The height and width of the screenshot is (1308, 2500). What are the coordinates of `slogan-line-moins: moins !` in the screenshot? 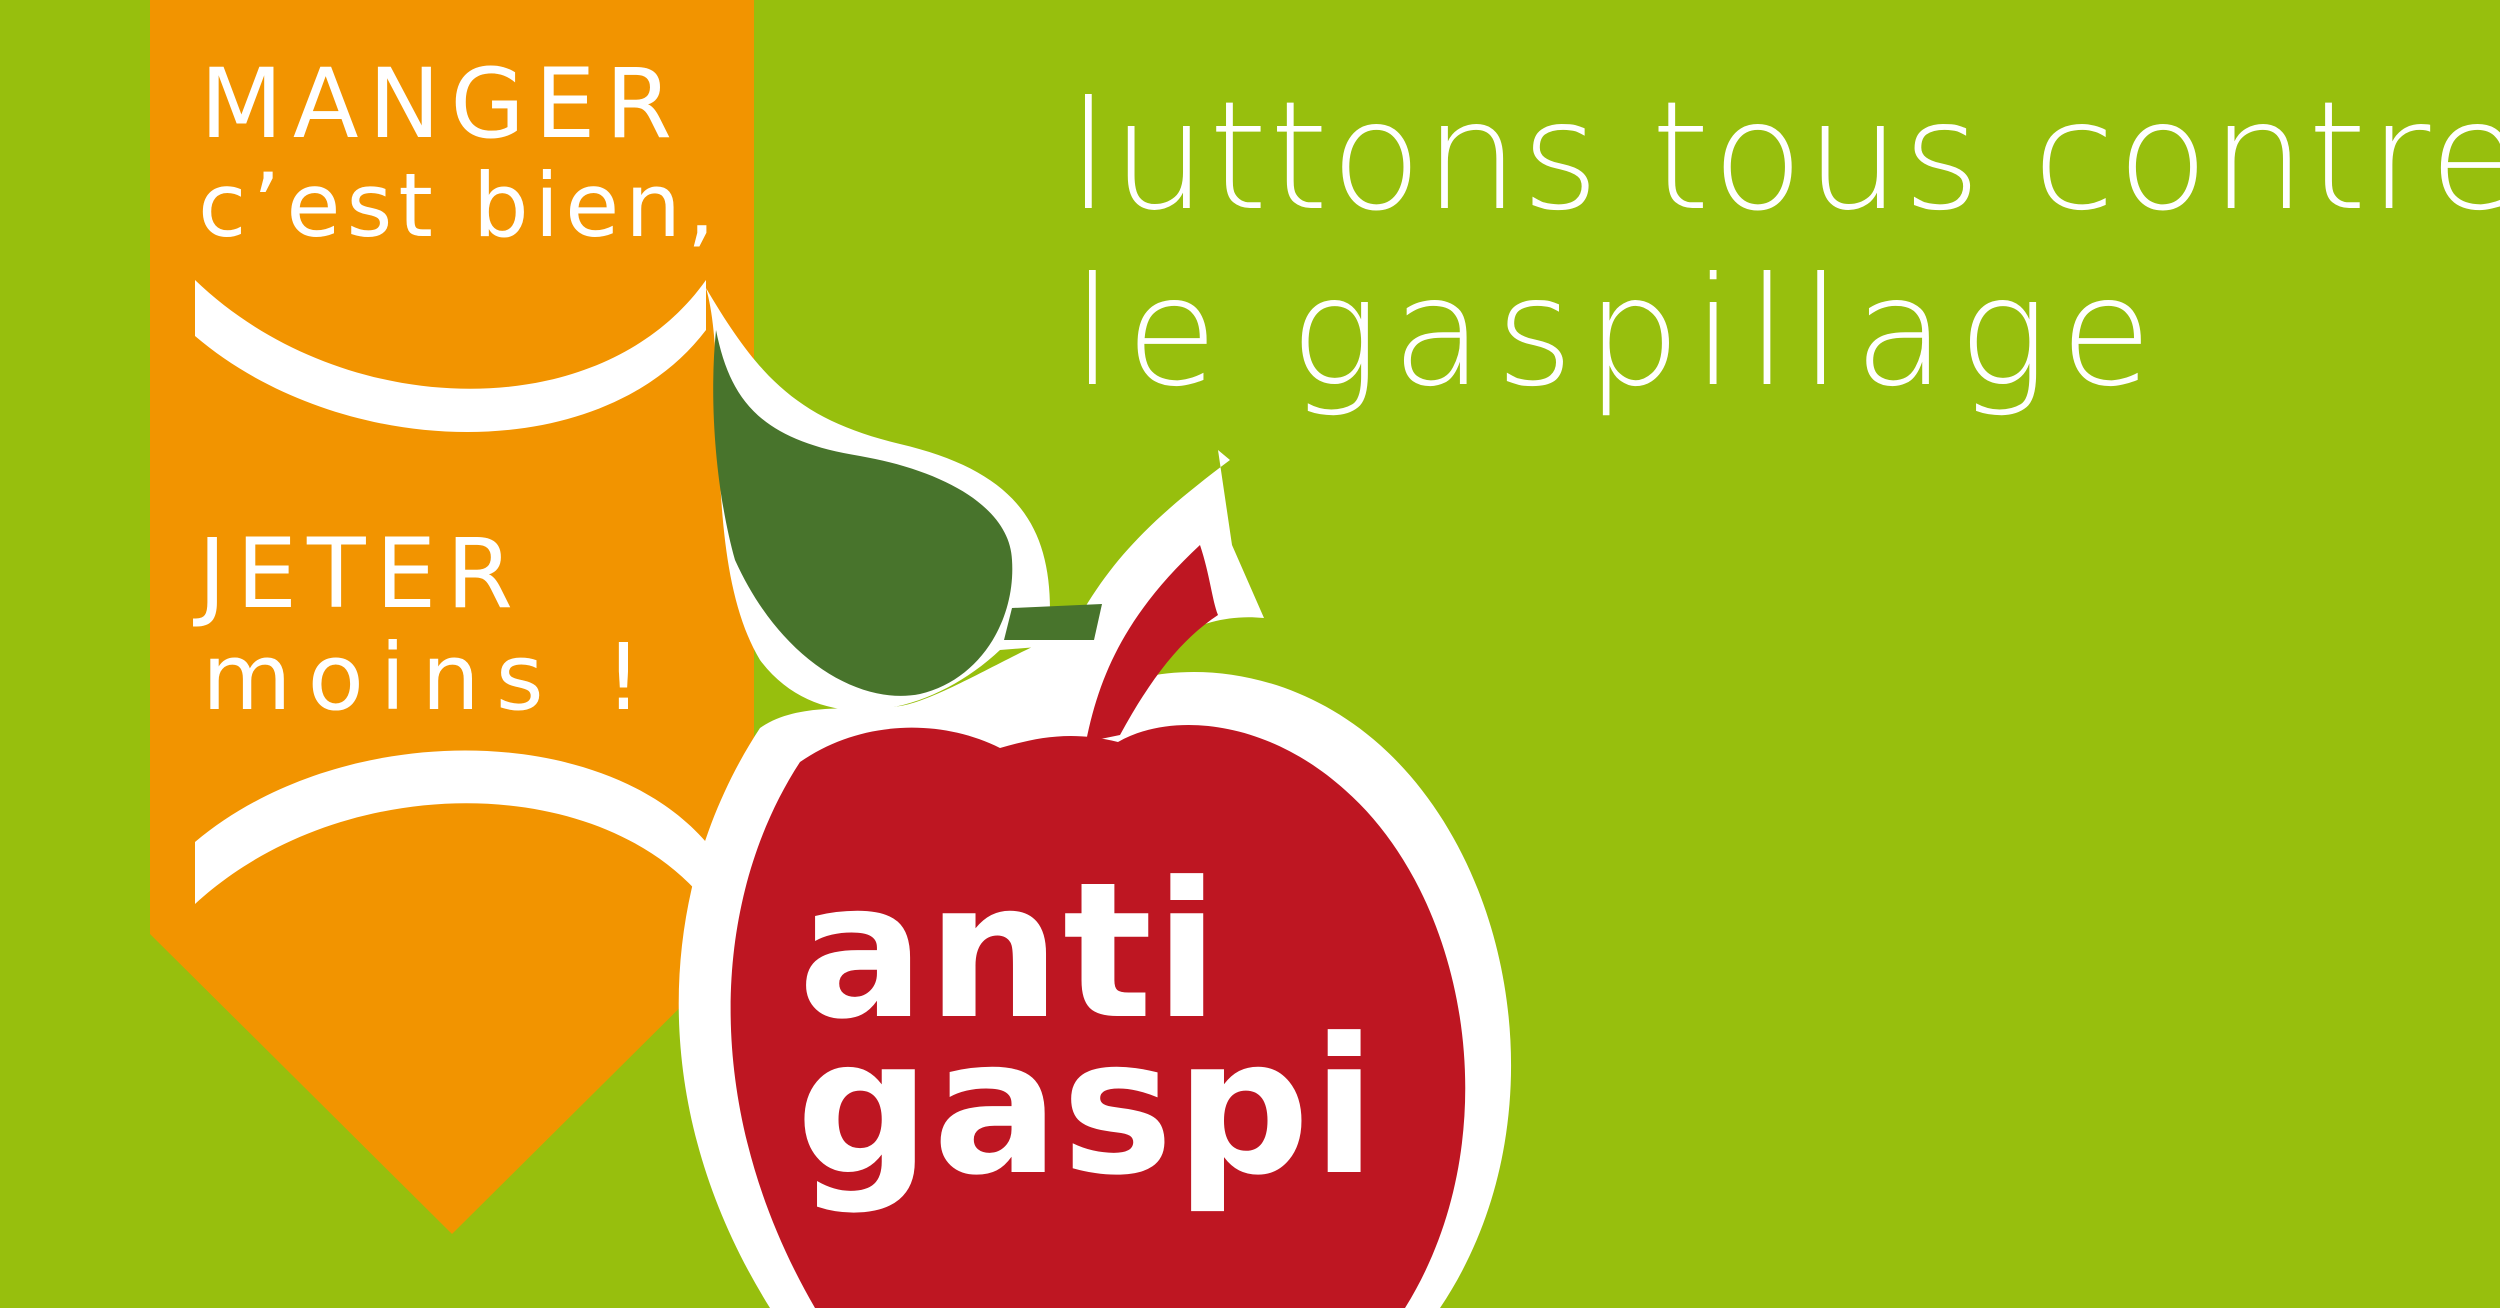 It's located at (430, 677).